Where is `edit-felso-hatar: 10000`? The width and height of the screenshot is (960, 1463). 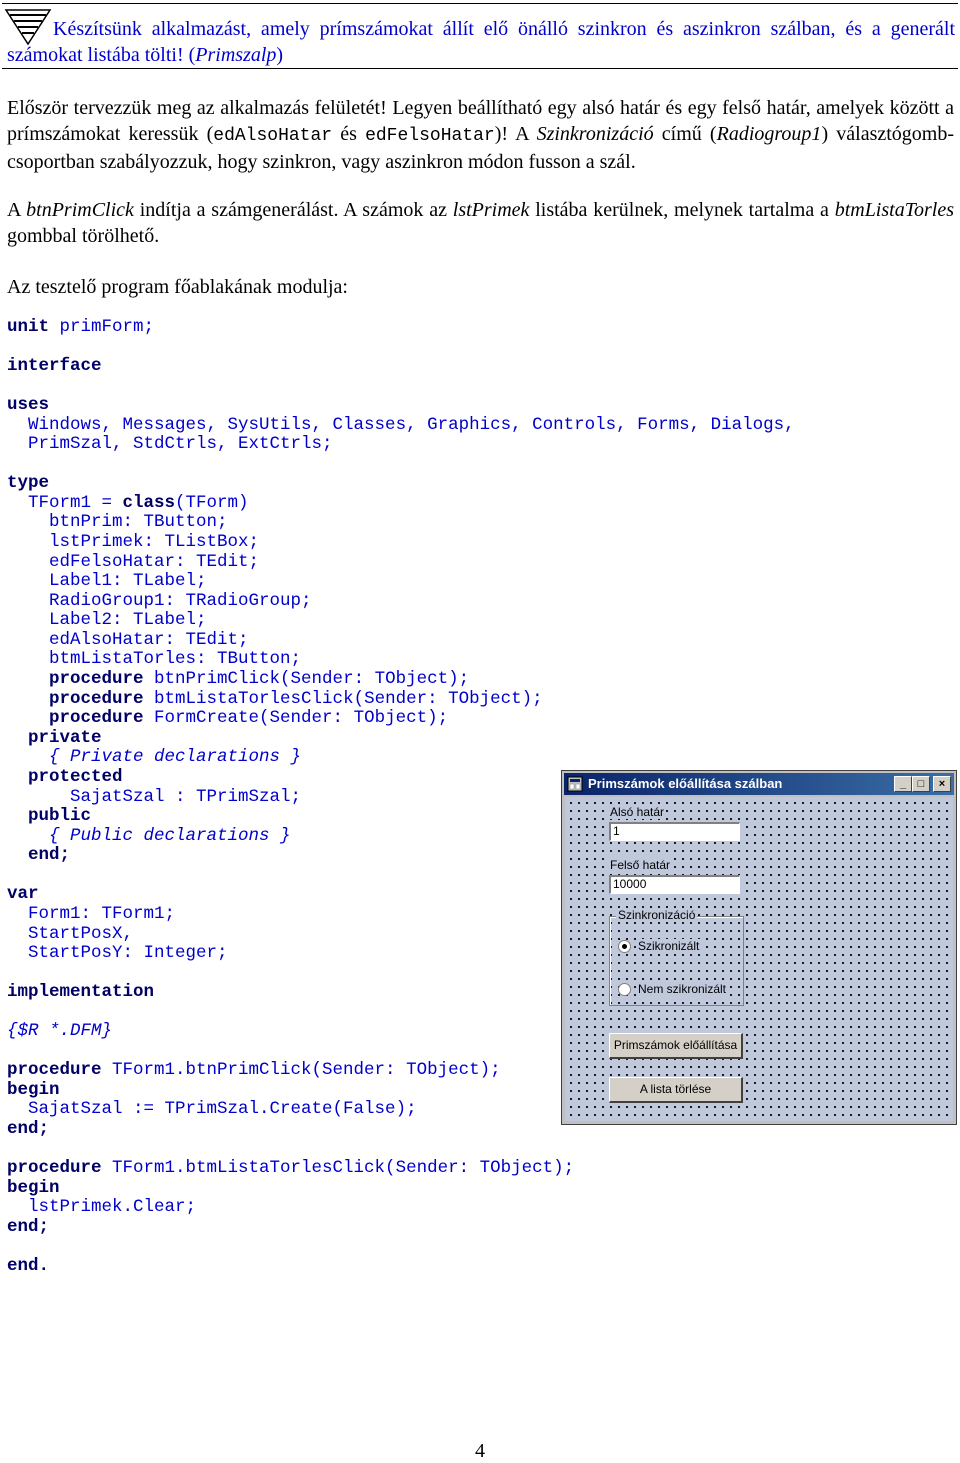
edit-felso-hatar: 10000 is located at coordinates (674, 884).